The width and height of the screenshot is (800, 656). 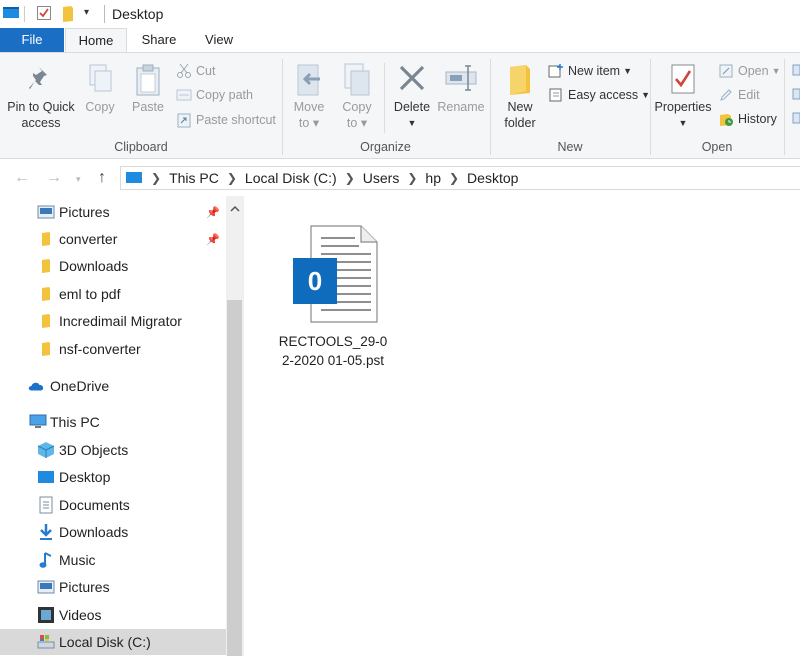 I want to click on tab-share: Share, so click(x=159, y=40).